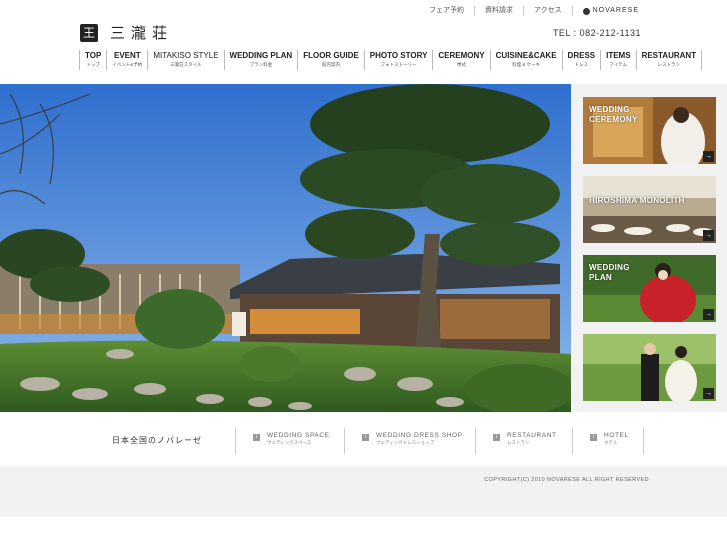 This screenshot has width=727, height=545. I want to click on utility-nav: フェア予約 資料請求 アクセス NOVARESE, so click(534, 11).